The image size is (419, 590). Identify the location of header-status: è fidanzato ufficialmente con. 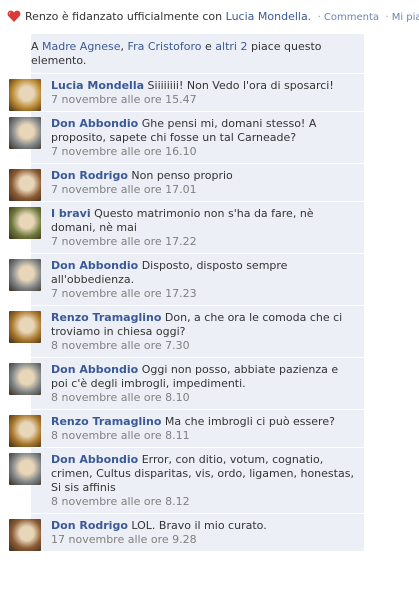
(142, 16).